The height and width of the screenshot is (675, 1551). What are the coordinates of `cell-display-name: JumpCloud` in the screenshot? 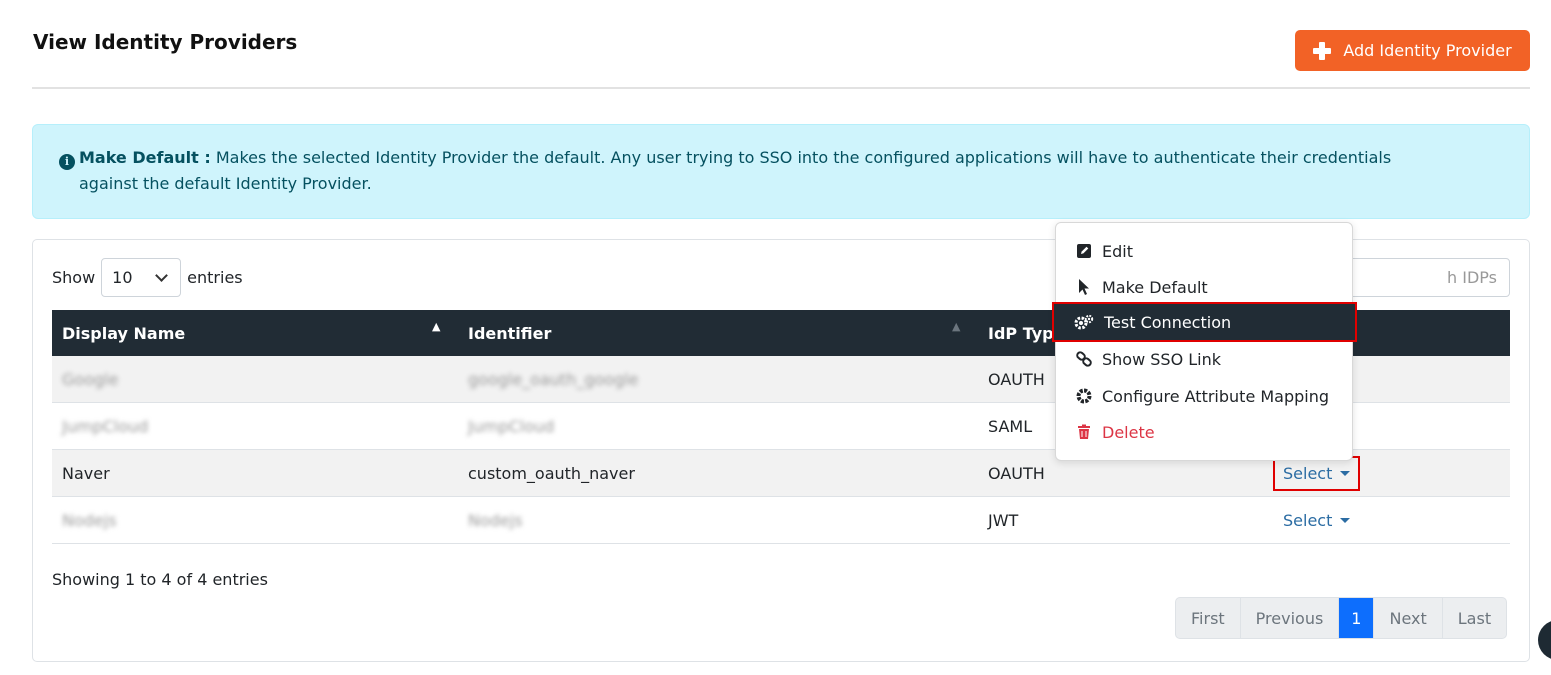 It's located at (105, 426).